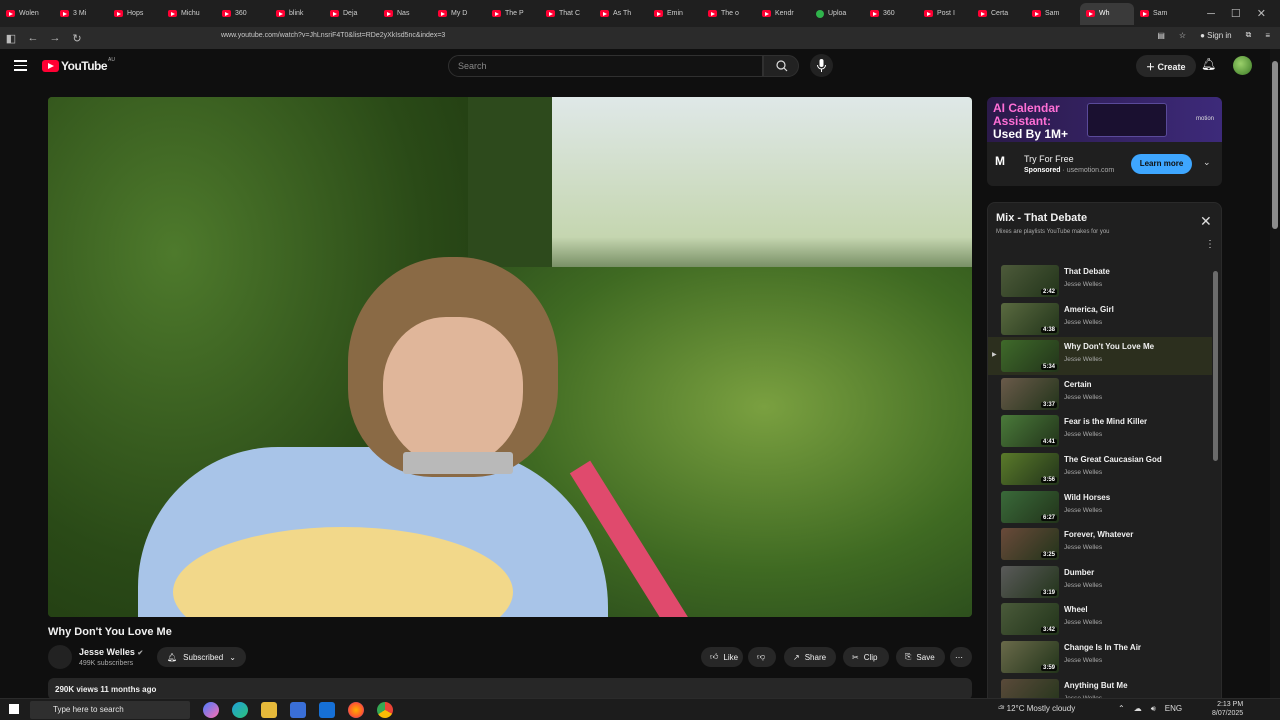 The width and height of the screenshot is (1280, 720). Describe the element at coordinates (1121, 709) in the screenshot. I see `tray-chevron-icon: ⌃` at that location.